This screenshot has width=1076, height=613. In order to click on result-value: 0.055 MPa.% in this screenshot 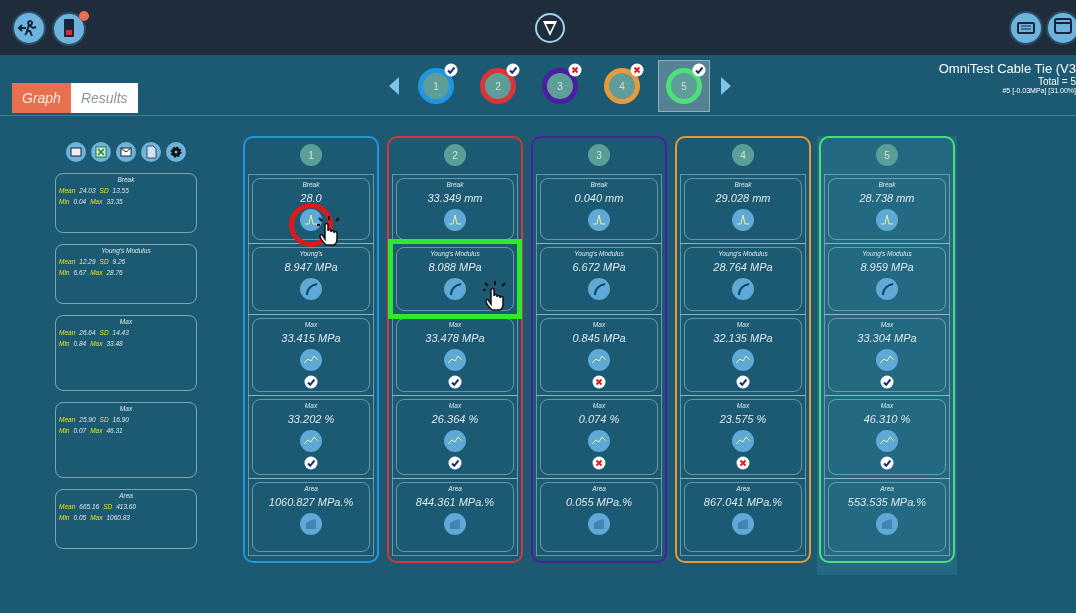, I will do `click(598, 502)`.